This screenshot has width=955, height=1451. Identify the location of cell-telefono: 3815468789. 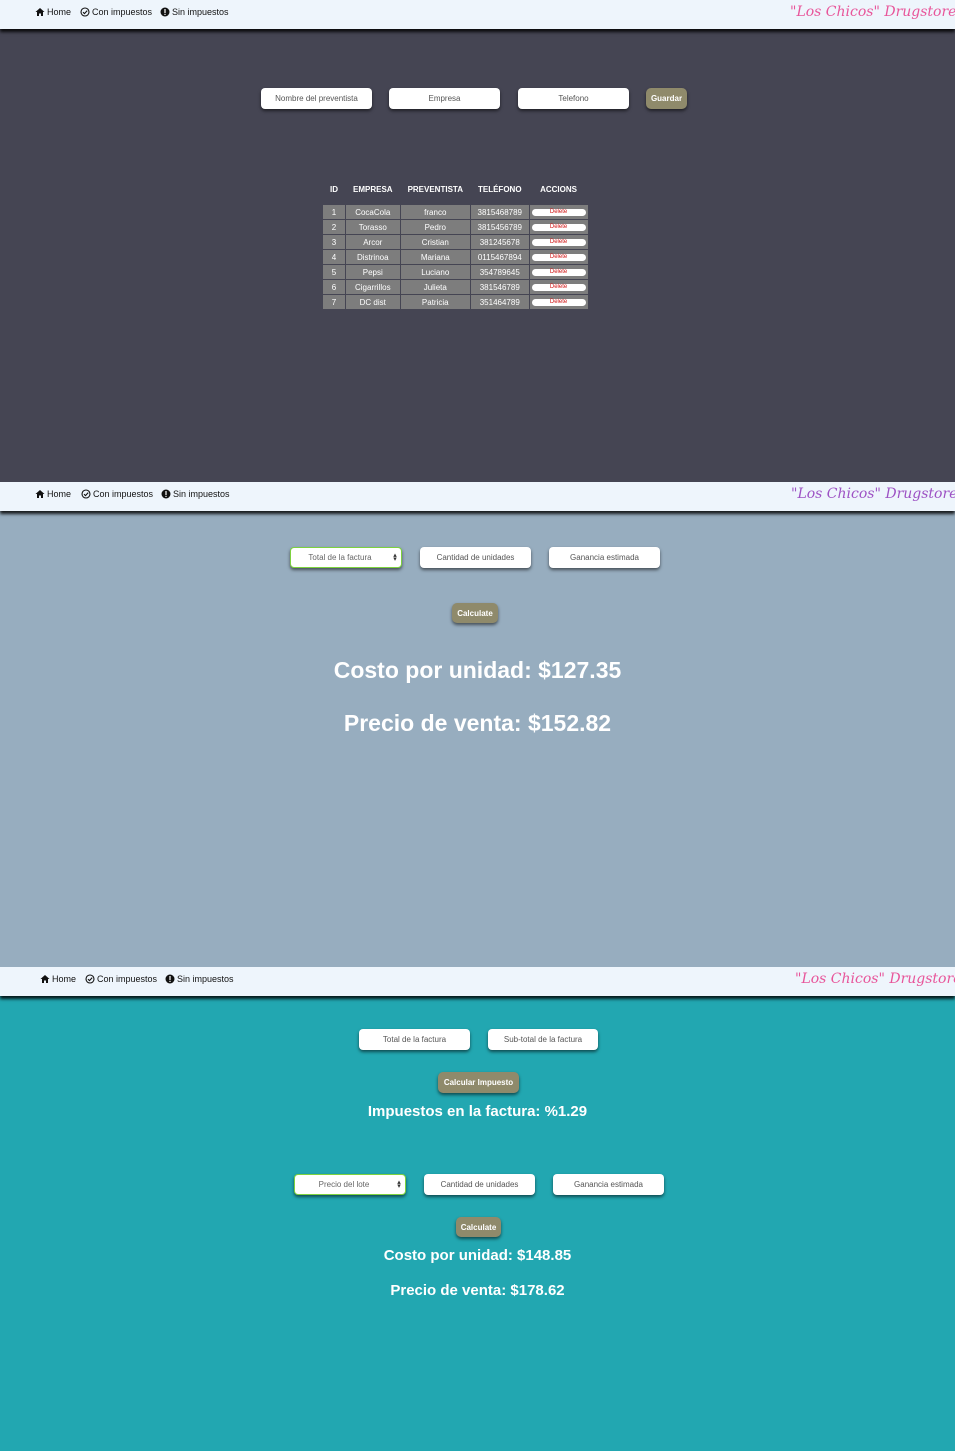
(499, 212).